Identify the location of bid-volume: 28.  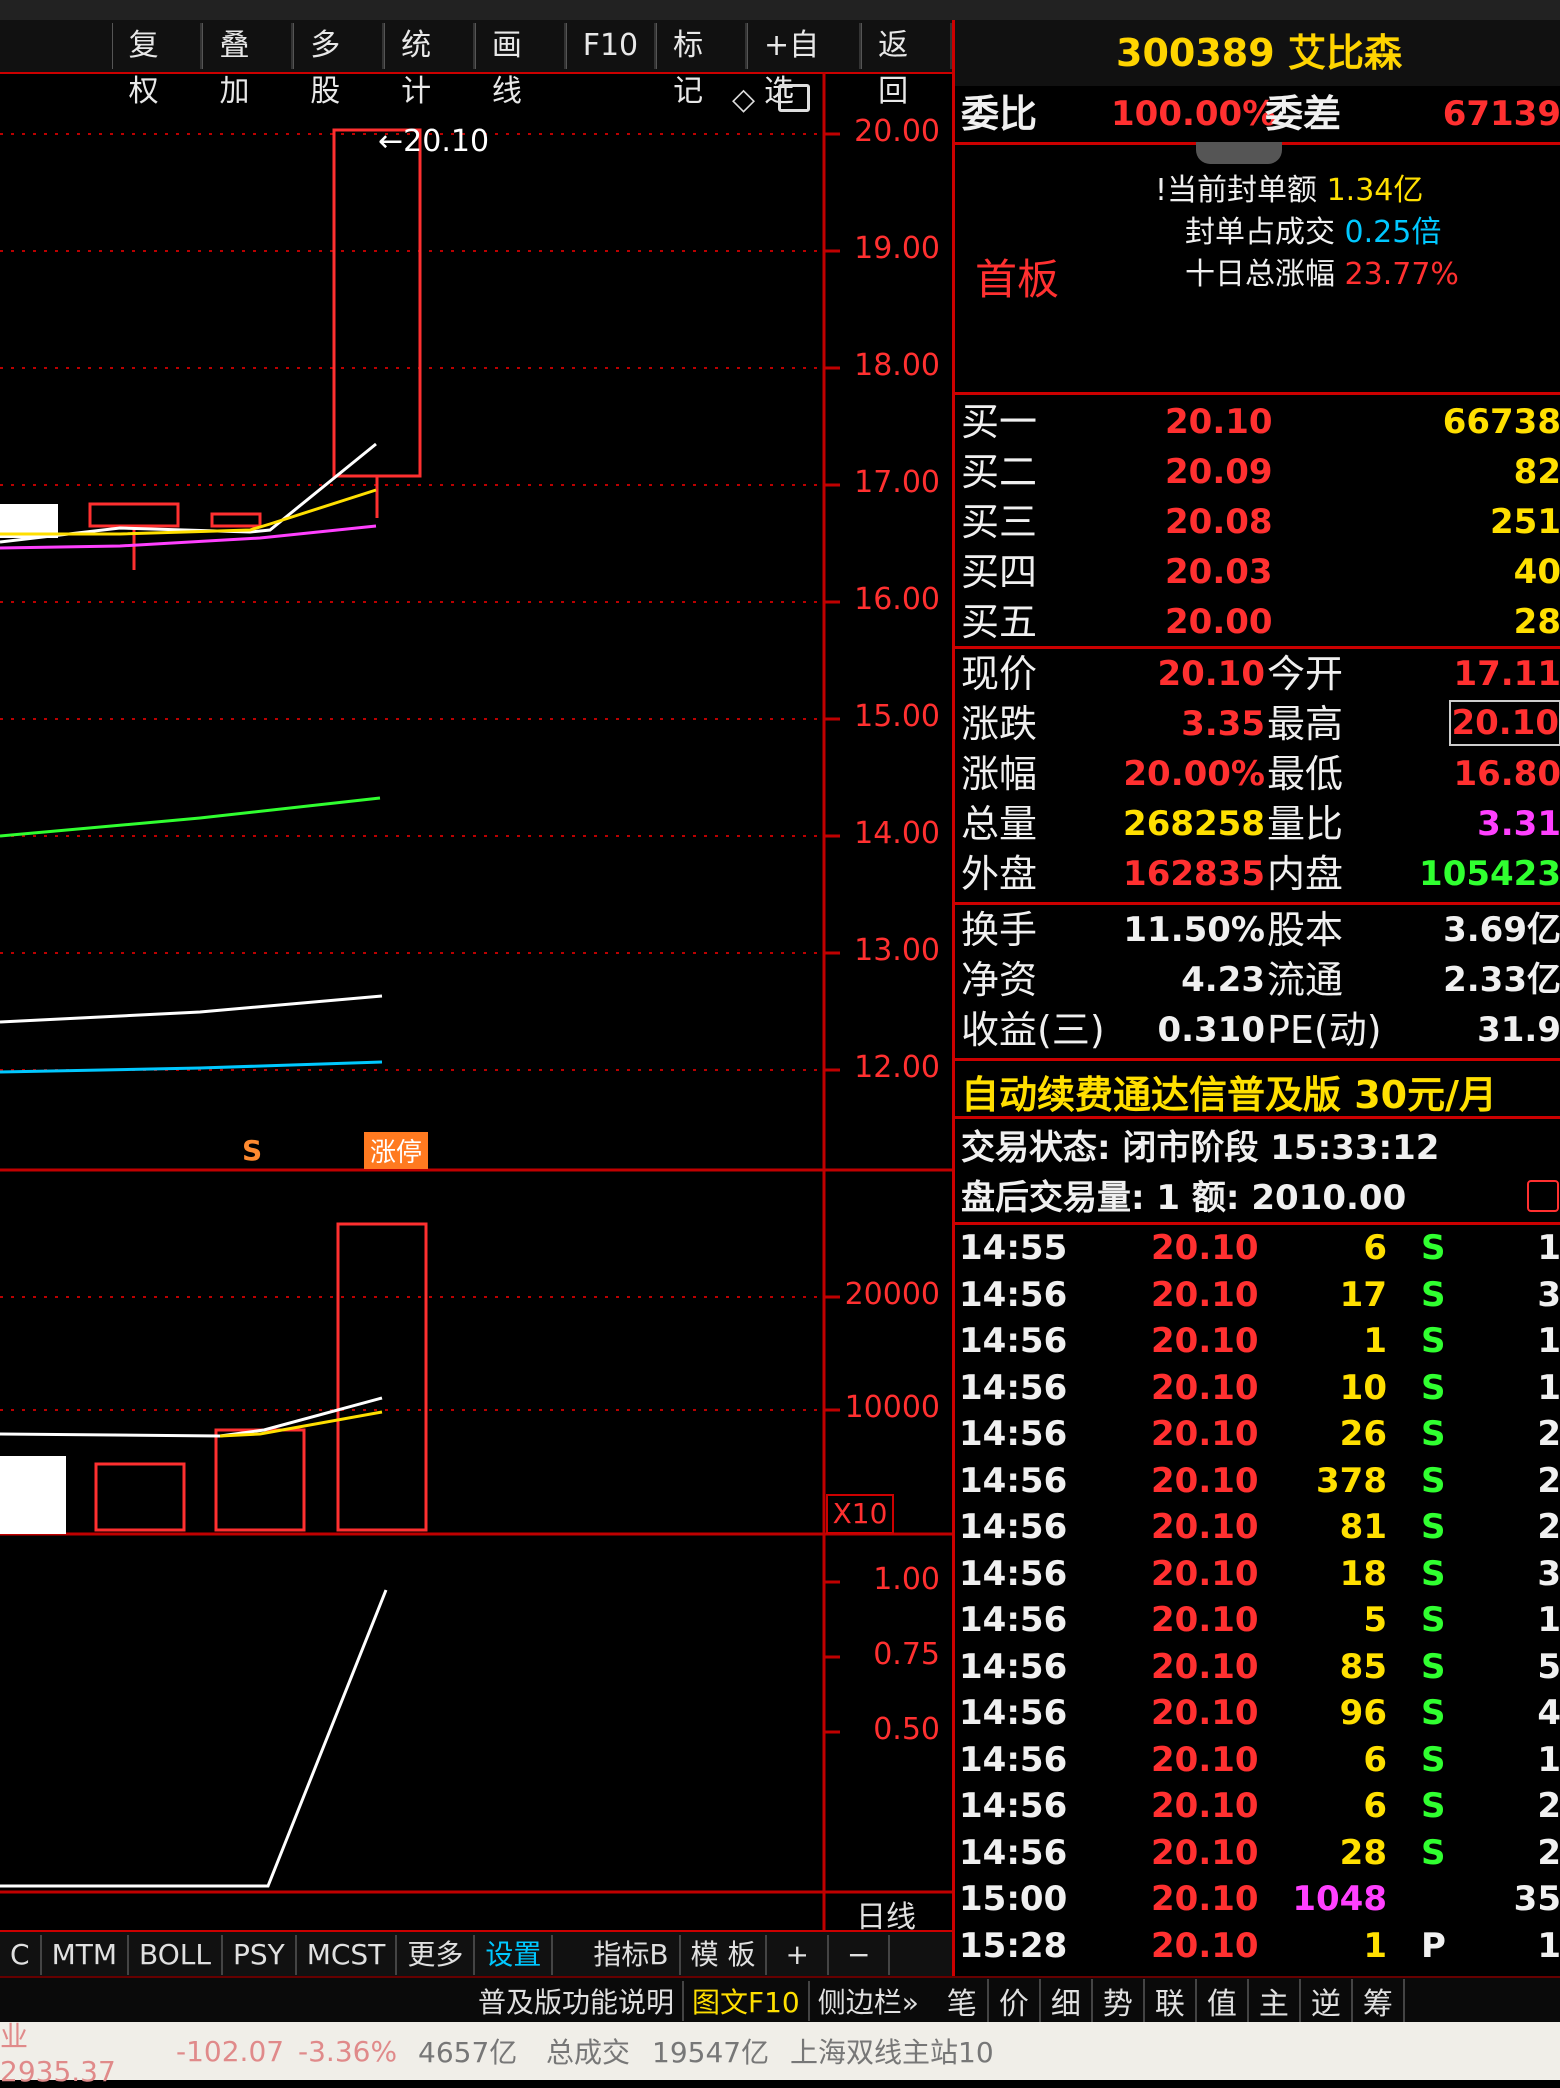
(1536, 622).